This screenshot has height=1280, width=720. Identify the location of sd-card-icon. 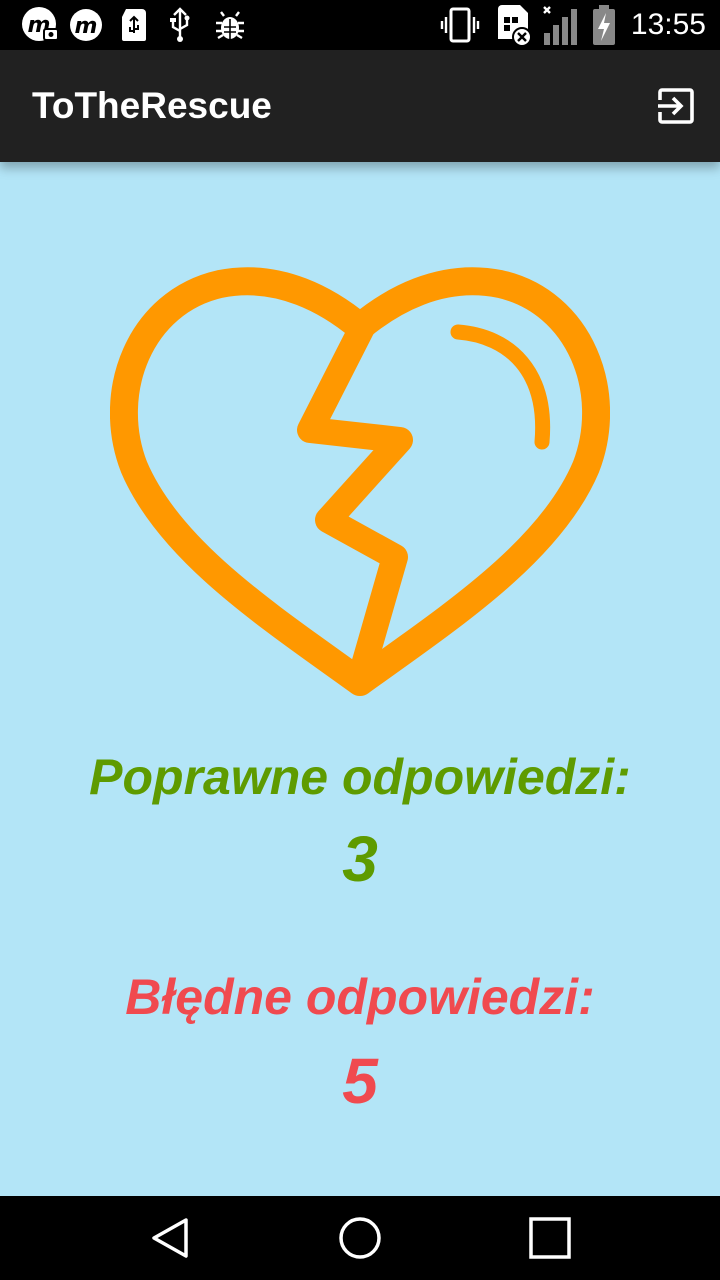
(134, 25).